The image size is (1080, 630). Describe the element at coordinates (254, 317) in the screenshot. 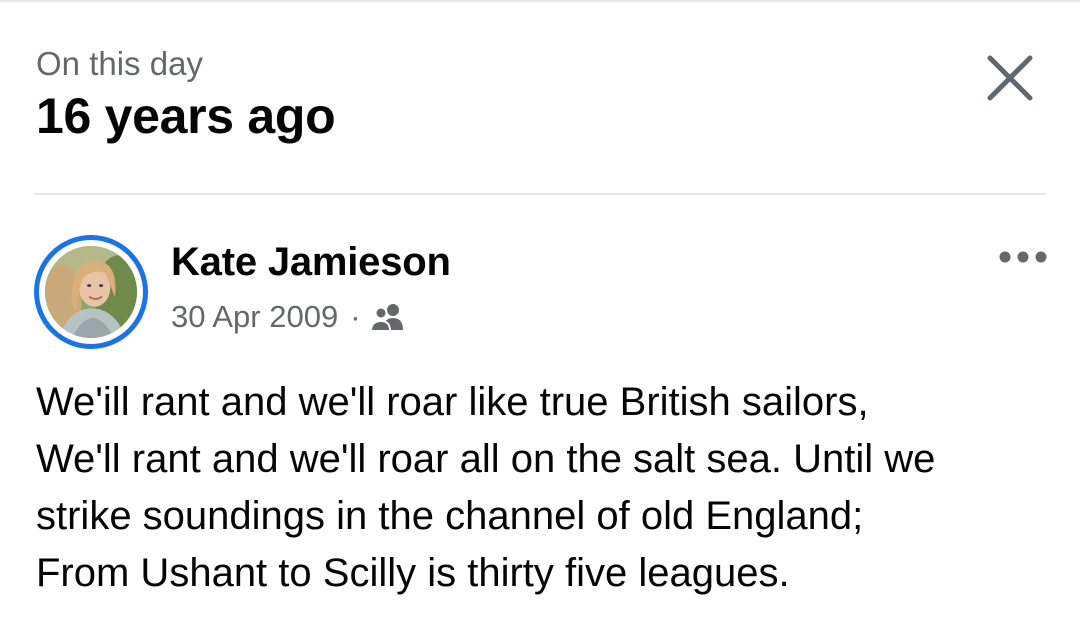

I see `post-date: 30 Apr 2009` at that location.